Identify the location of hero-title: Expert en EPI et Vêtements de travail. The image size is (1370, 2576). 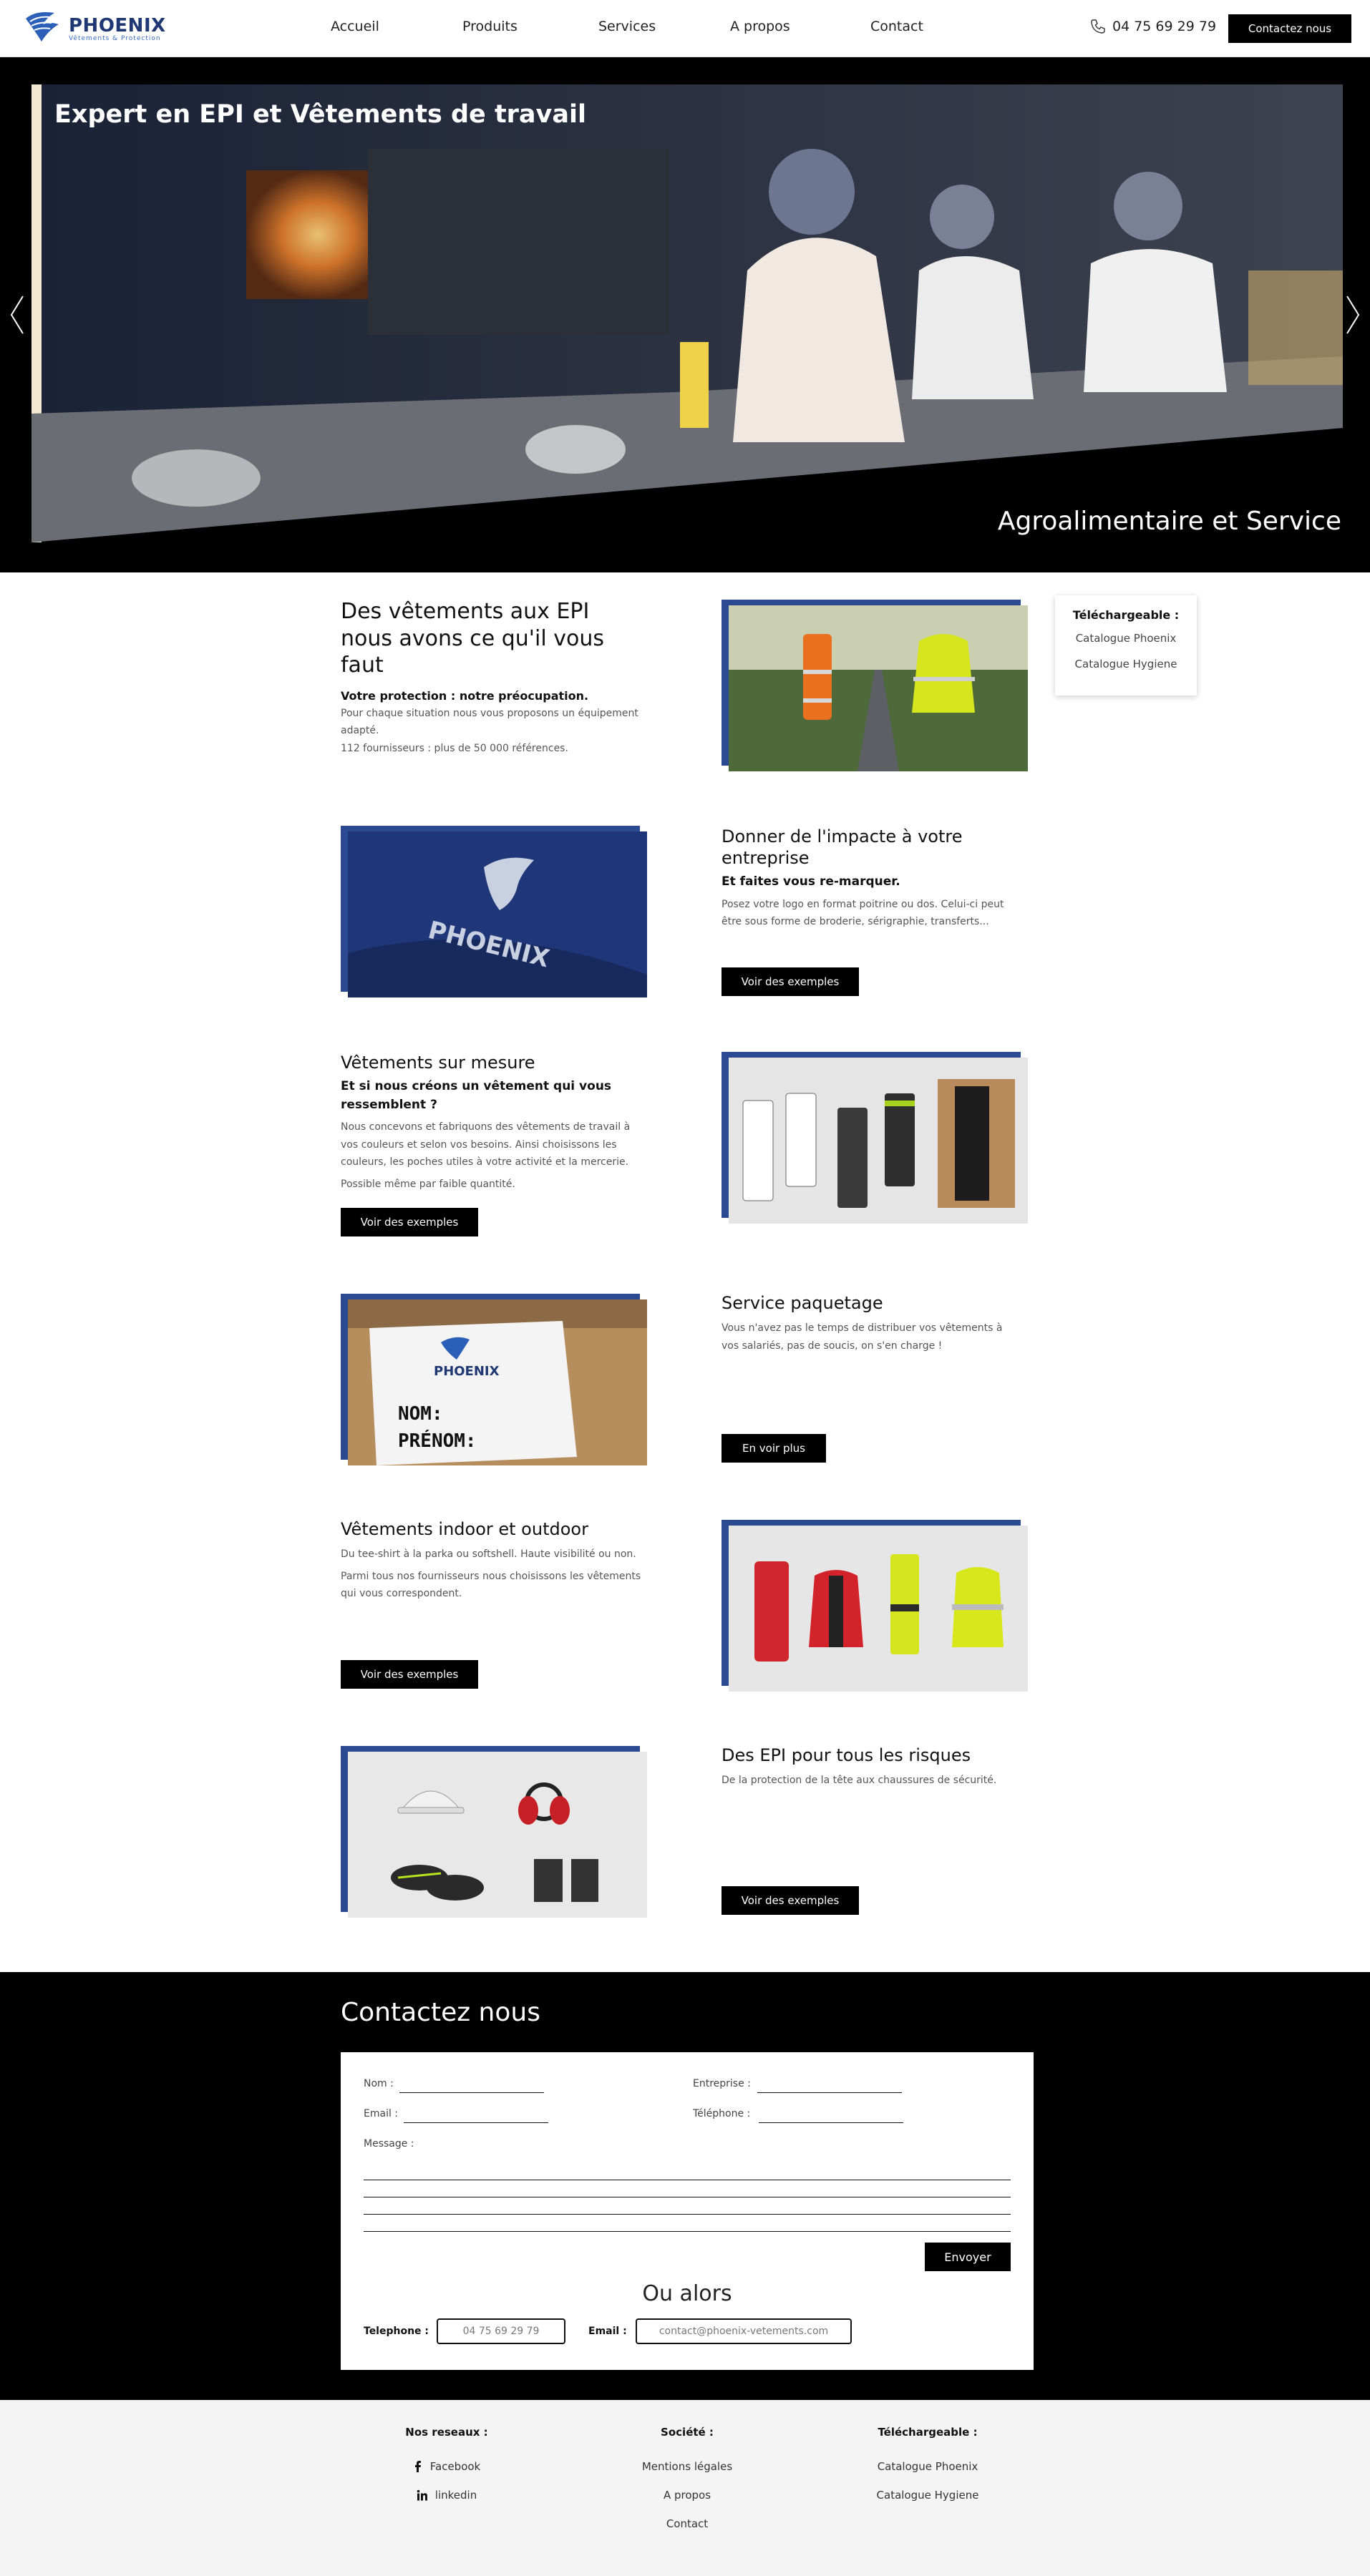
(320, 114).